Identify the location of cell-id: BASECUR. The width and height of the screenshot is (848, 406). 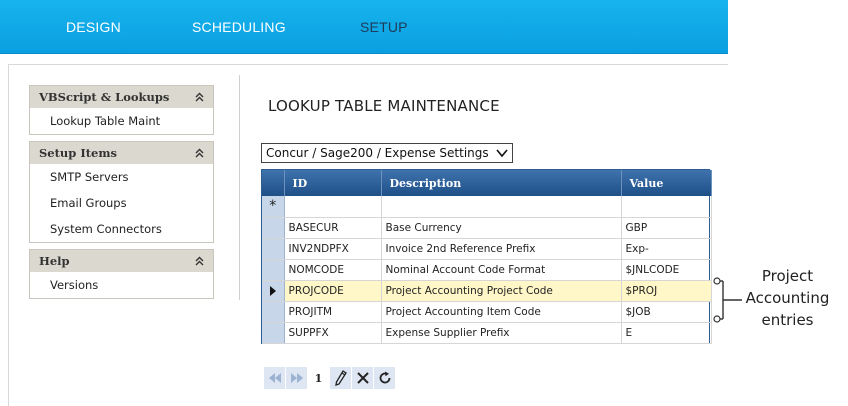
(333, 228).